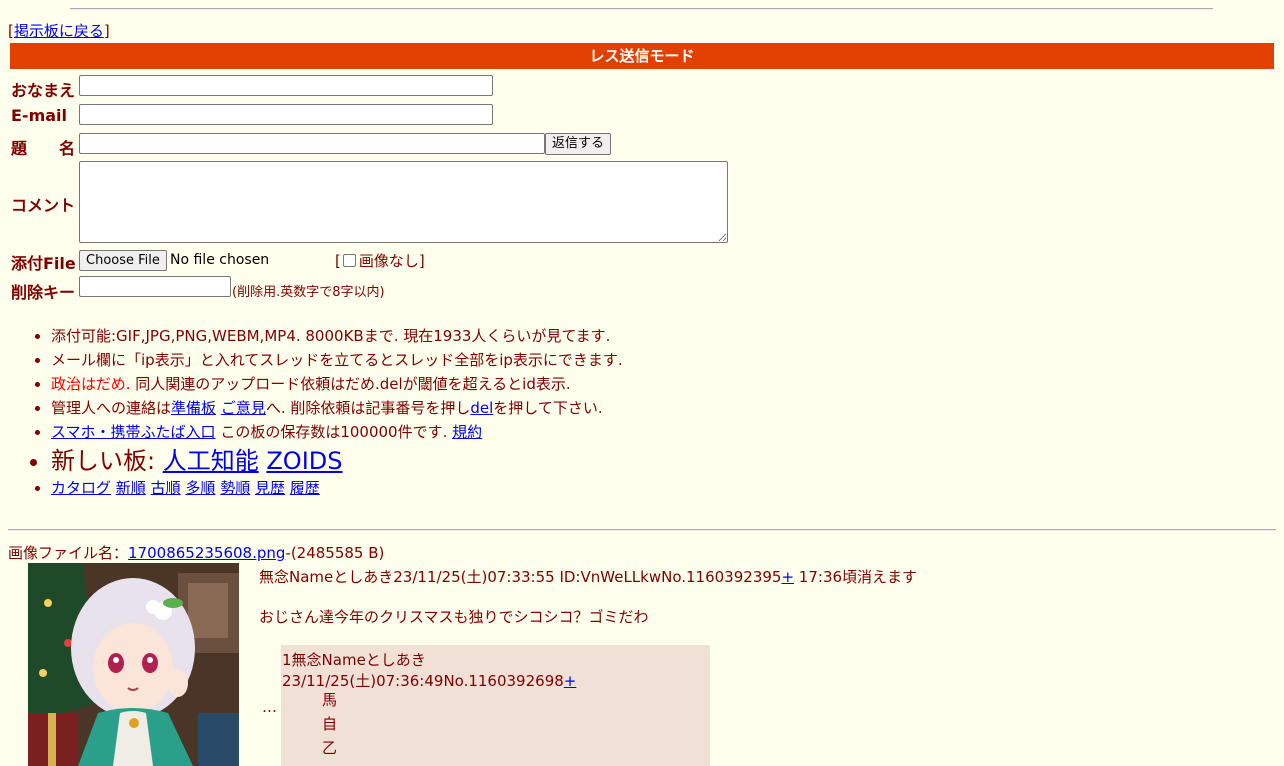 Image resolution: width=1284 pixels, height=766 pixels. Describe the element at coordinates (43, 205) in the screenshot. I see `comment-label: コメント` at that location.